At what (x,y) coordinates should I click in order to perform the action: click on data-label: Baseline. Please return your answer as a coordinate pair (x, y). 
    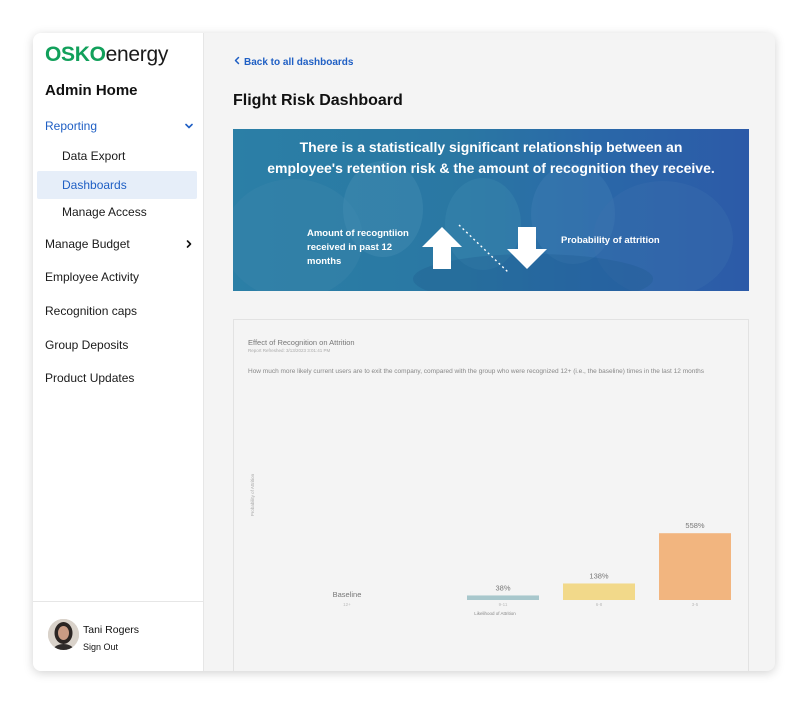
    Looking at the image, I should click on (347, 594).